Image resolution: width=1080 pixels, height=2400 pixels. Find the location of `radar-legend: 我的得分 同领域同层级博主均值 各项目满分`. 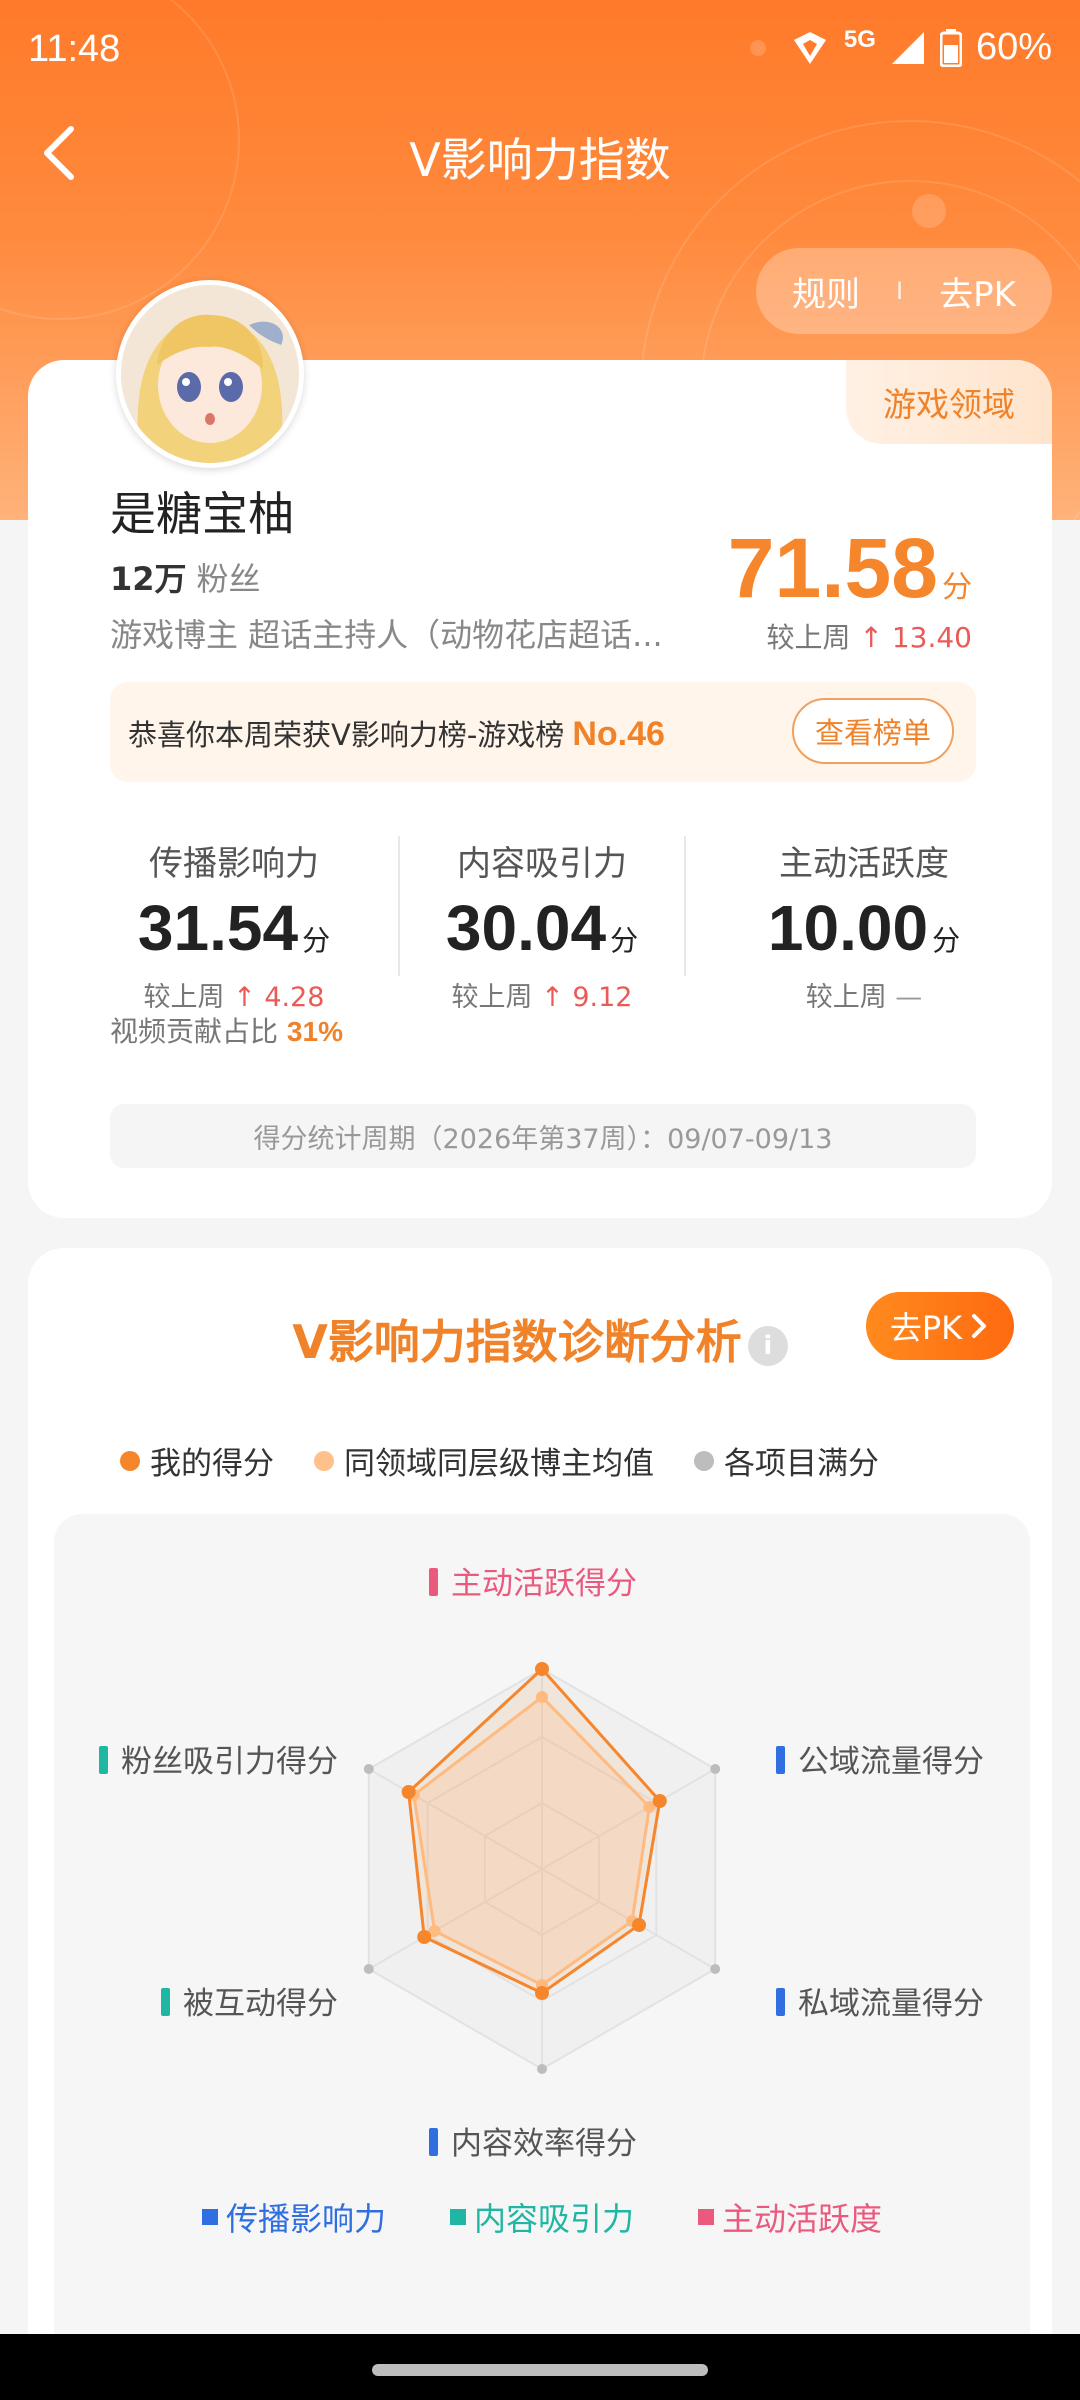

radar-legend: 我的得分 同领域同层级博主均值 各项目满分 is located at coordinates (499, 1460).